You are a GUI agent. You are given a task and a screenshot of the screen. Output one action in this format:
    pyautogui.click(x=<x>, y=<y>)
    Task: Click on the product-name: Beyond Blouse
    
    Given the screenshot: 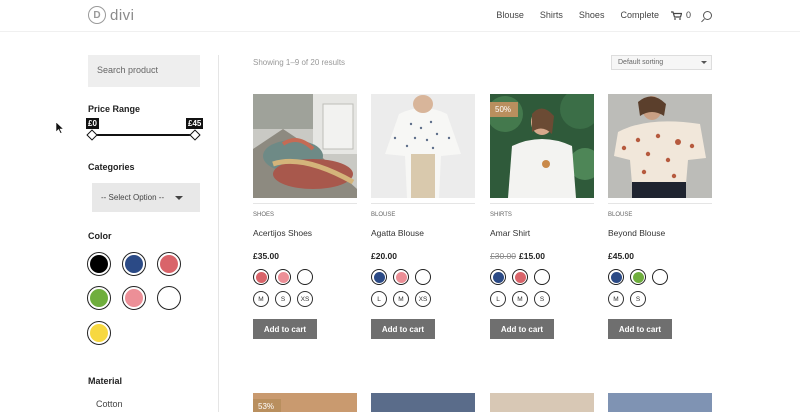 What is the action you would take?
    pyautogui.click(x=660, y=233)
    